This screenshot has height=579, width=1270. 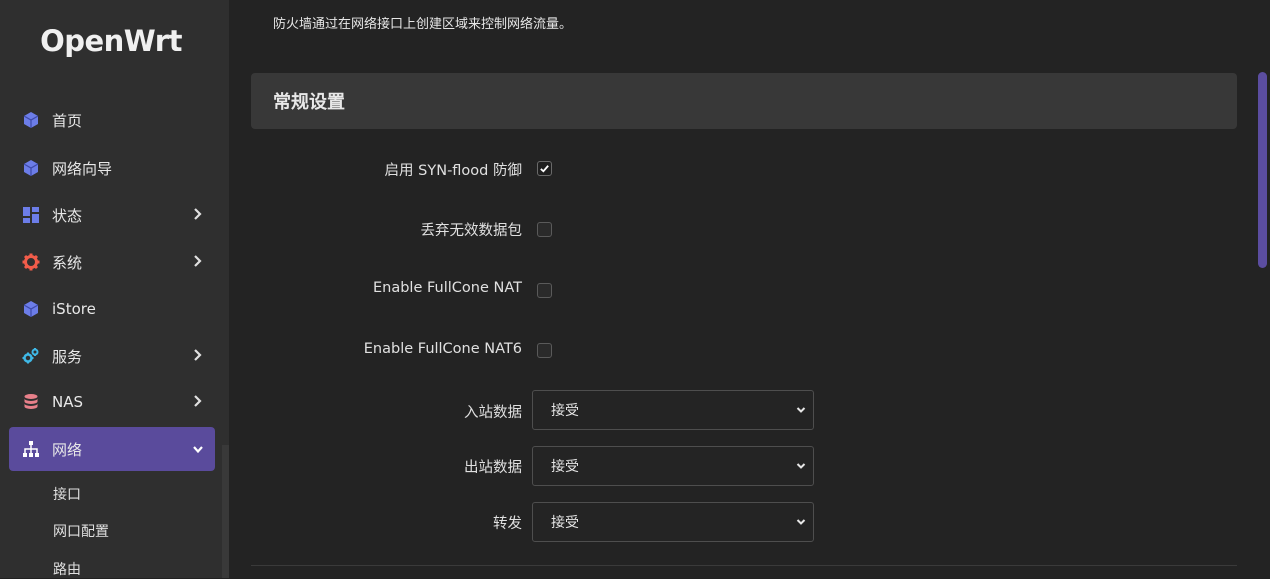 I want to click on sidebar-item-network-wizard: 网络向导, so click(x=112, y=168).